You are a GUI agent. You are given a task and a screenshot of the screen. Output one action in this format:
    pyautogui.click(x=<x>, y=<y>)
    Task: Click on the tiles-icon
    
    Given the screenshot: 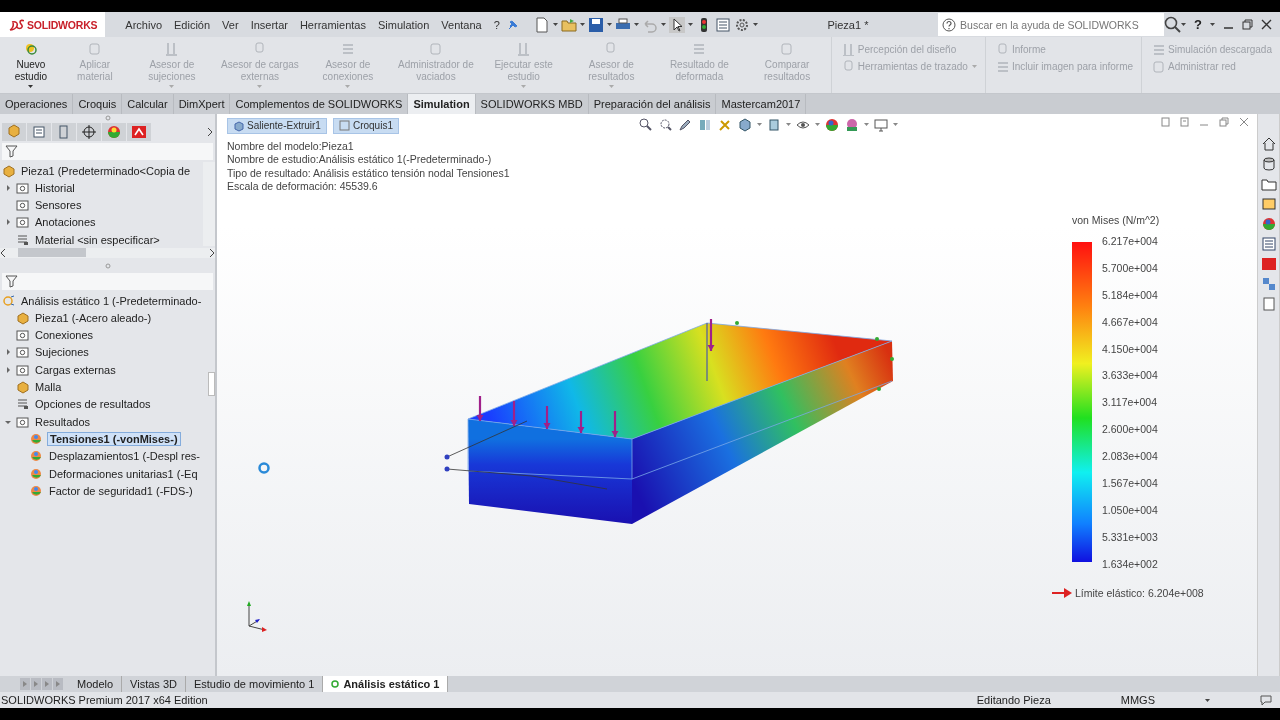 What is the action you would take?
    pyautogui.click(x=1268, y=283)
    